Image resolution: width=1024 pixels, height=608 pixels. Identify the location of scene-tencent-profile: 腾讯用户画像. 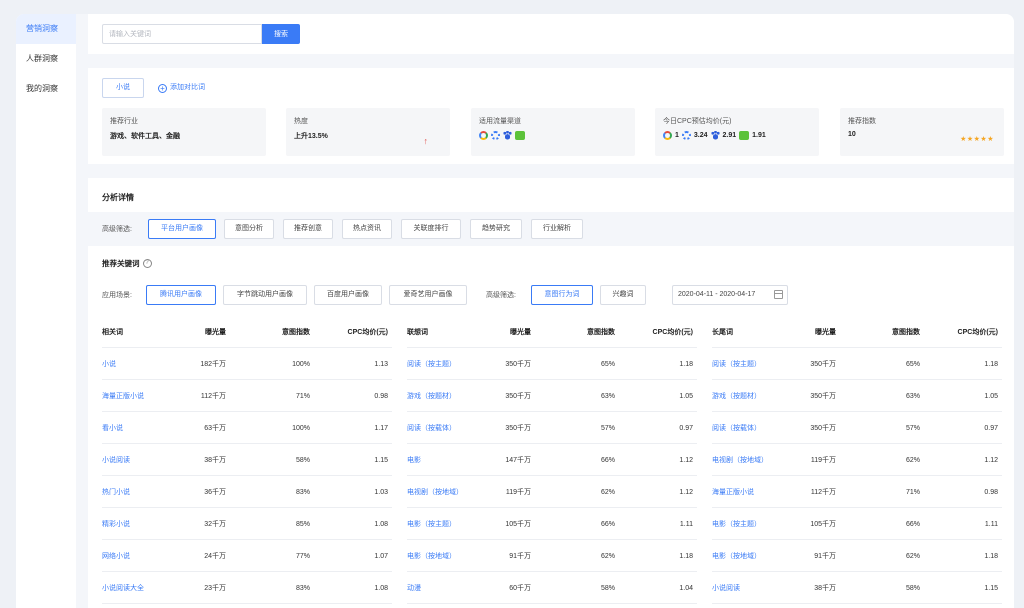
(181, 295).